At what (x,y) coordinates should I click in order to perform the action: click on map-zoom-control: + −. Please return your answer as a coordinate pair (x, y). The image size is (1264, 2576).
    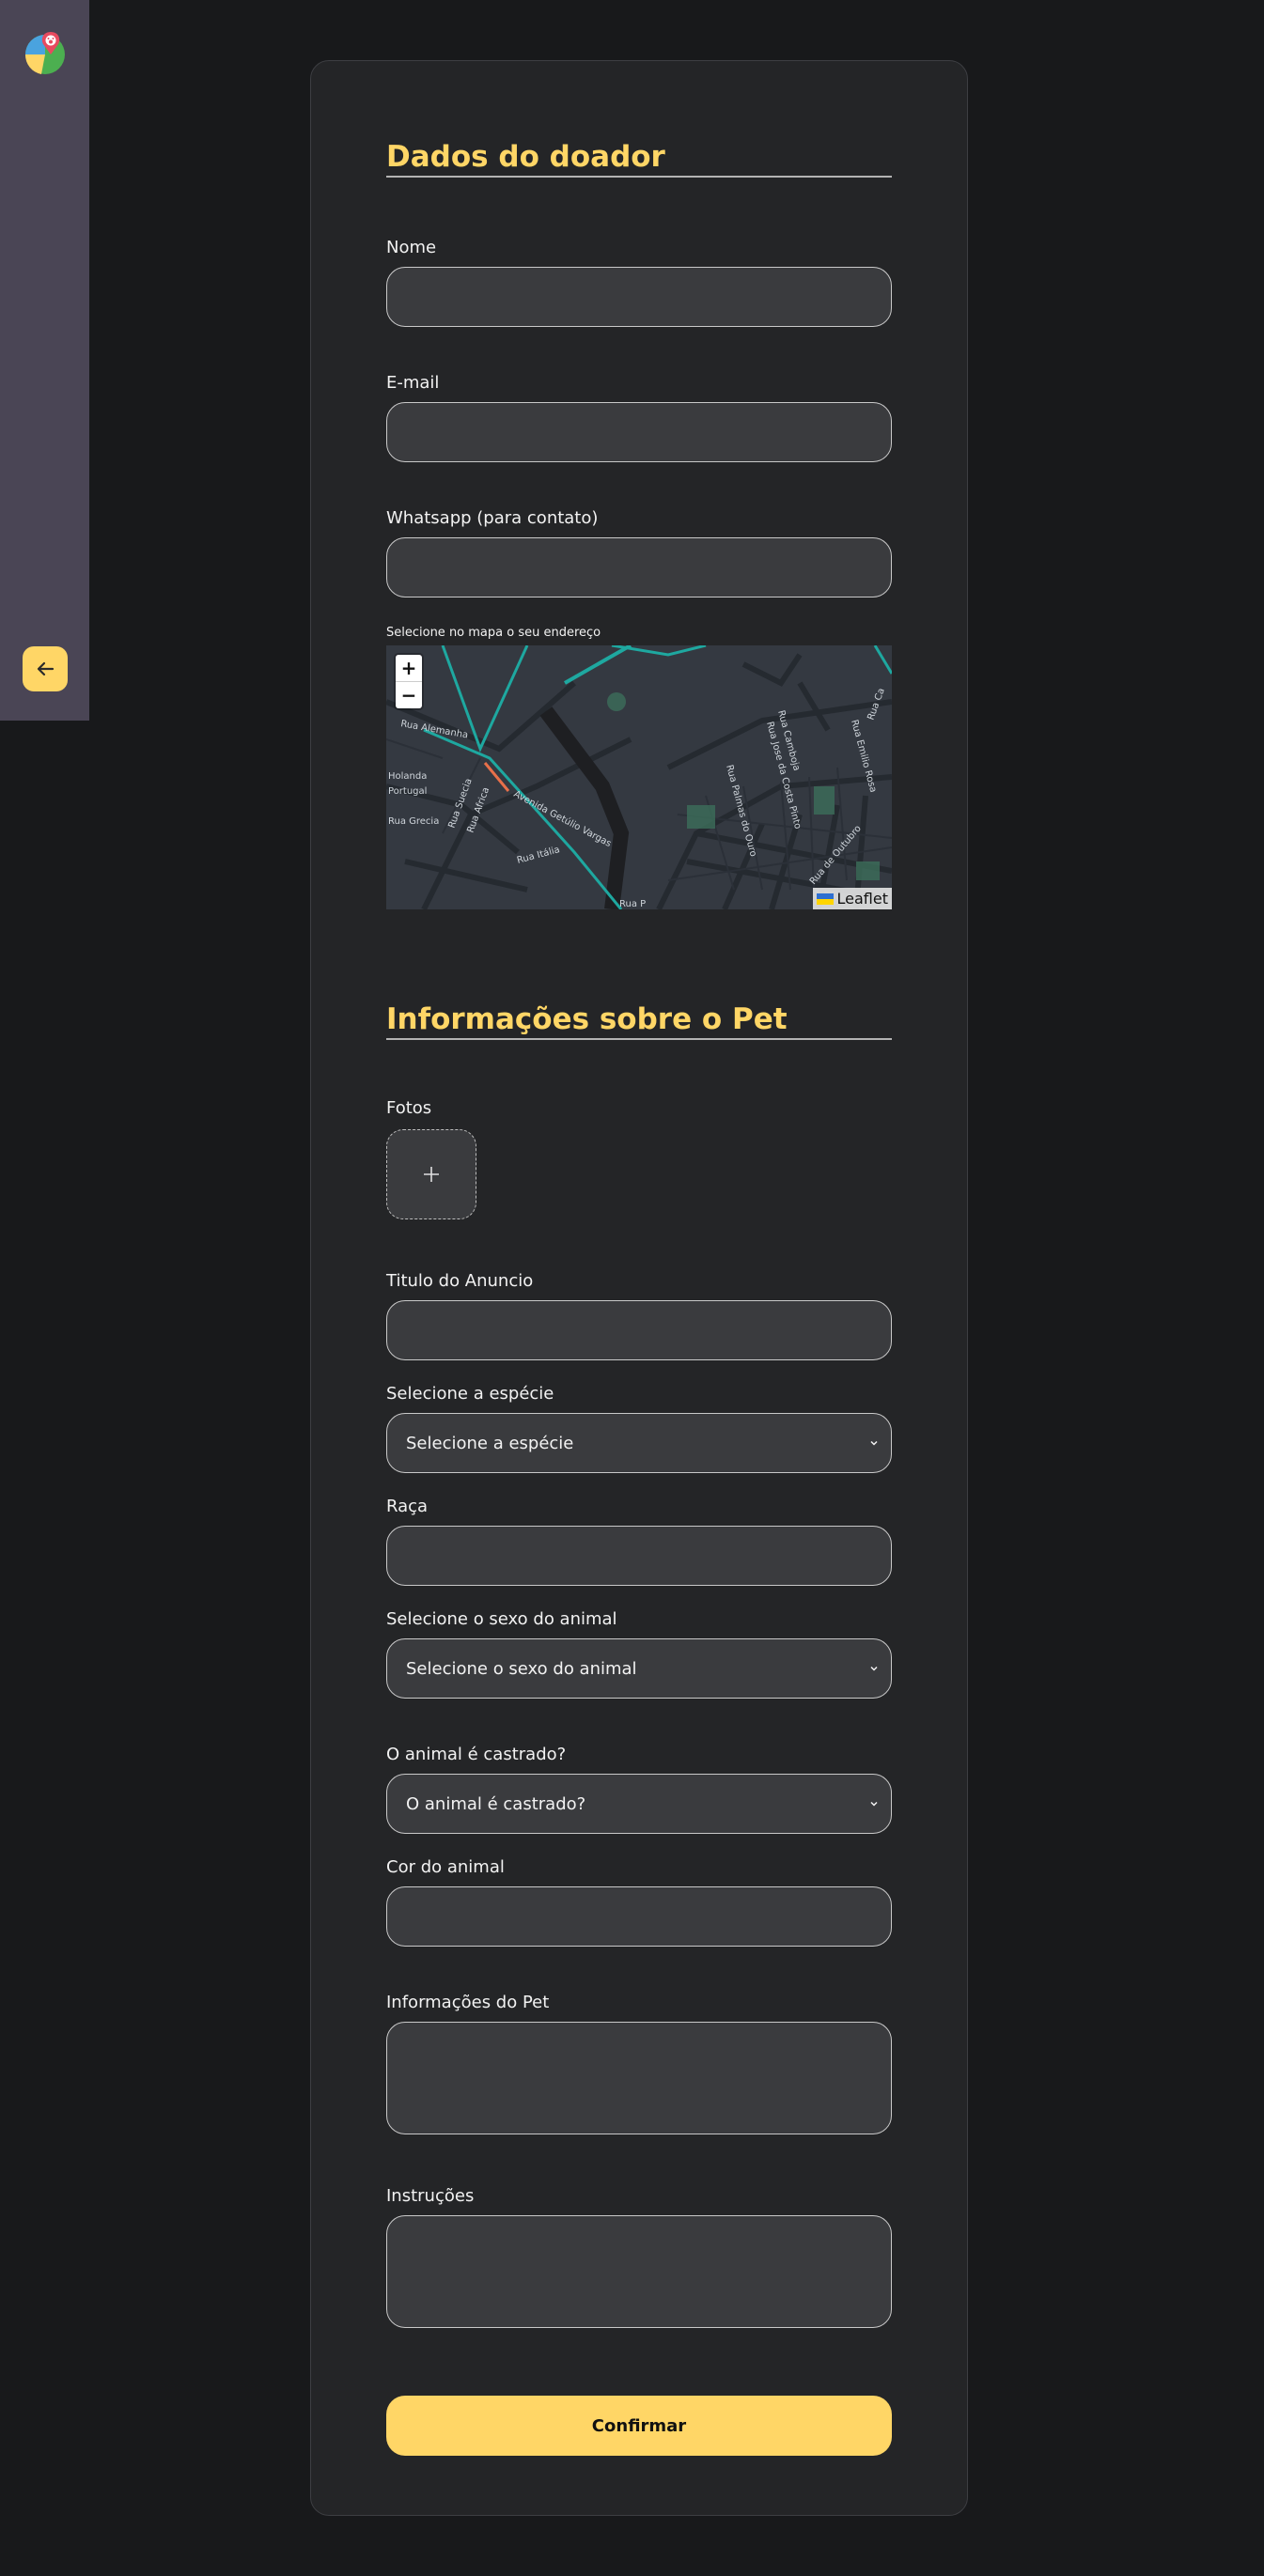
    Looking at the image, I should click on (409, 681).